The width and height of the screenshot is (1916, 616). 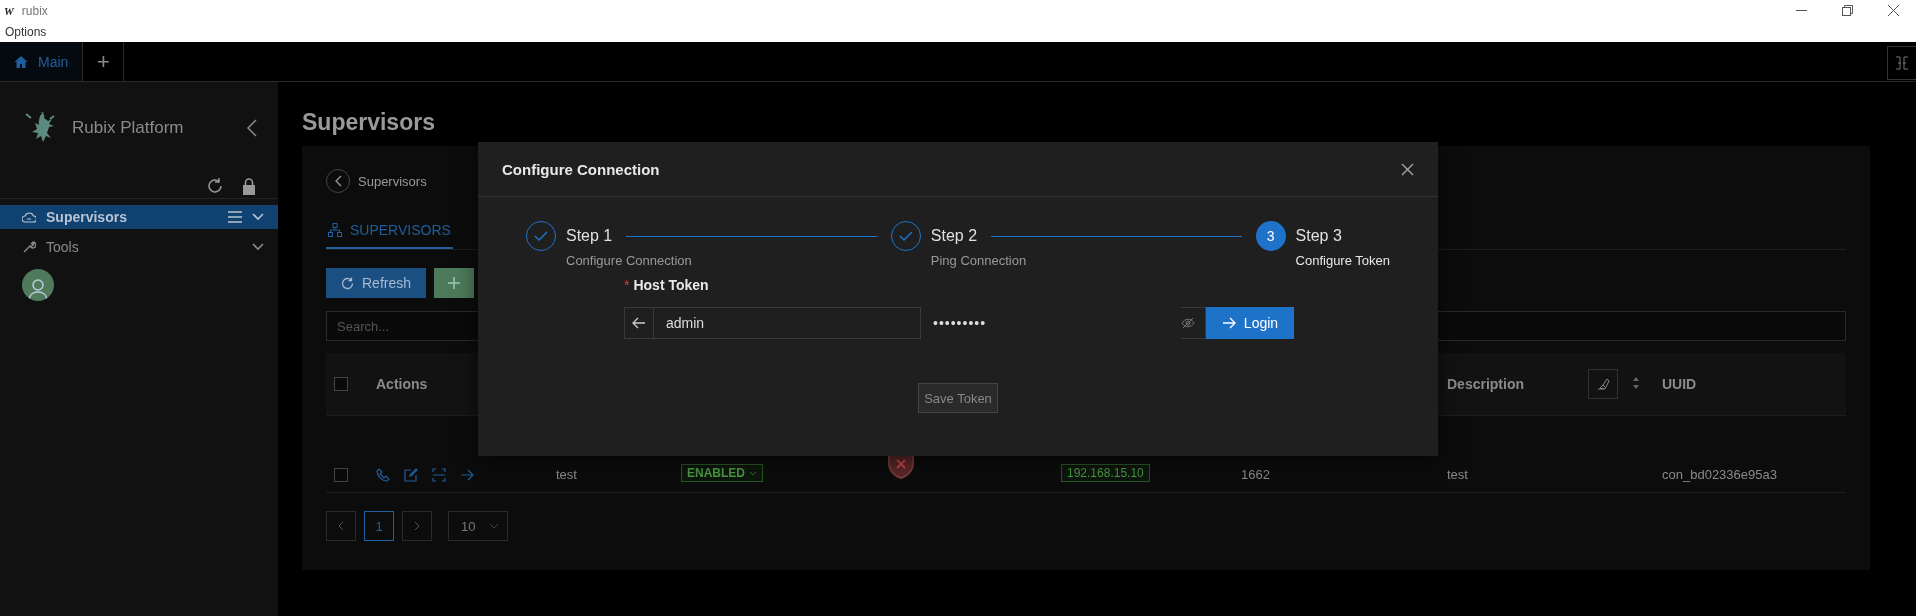 I want to click on collapse-icon, so click(x=252, y=128).